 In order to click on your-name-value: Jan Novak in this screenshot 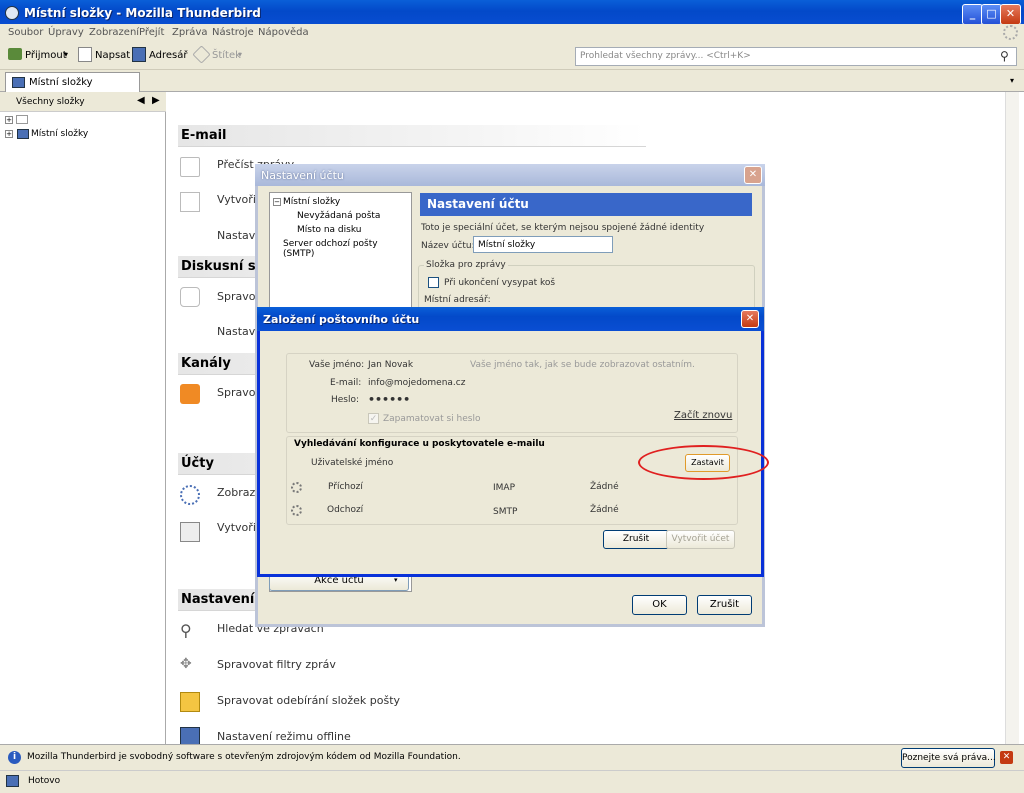, I will do `click(390, 365)`.